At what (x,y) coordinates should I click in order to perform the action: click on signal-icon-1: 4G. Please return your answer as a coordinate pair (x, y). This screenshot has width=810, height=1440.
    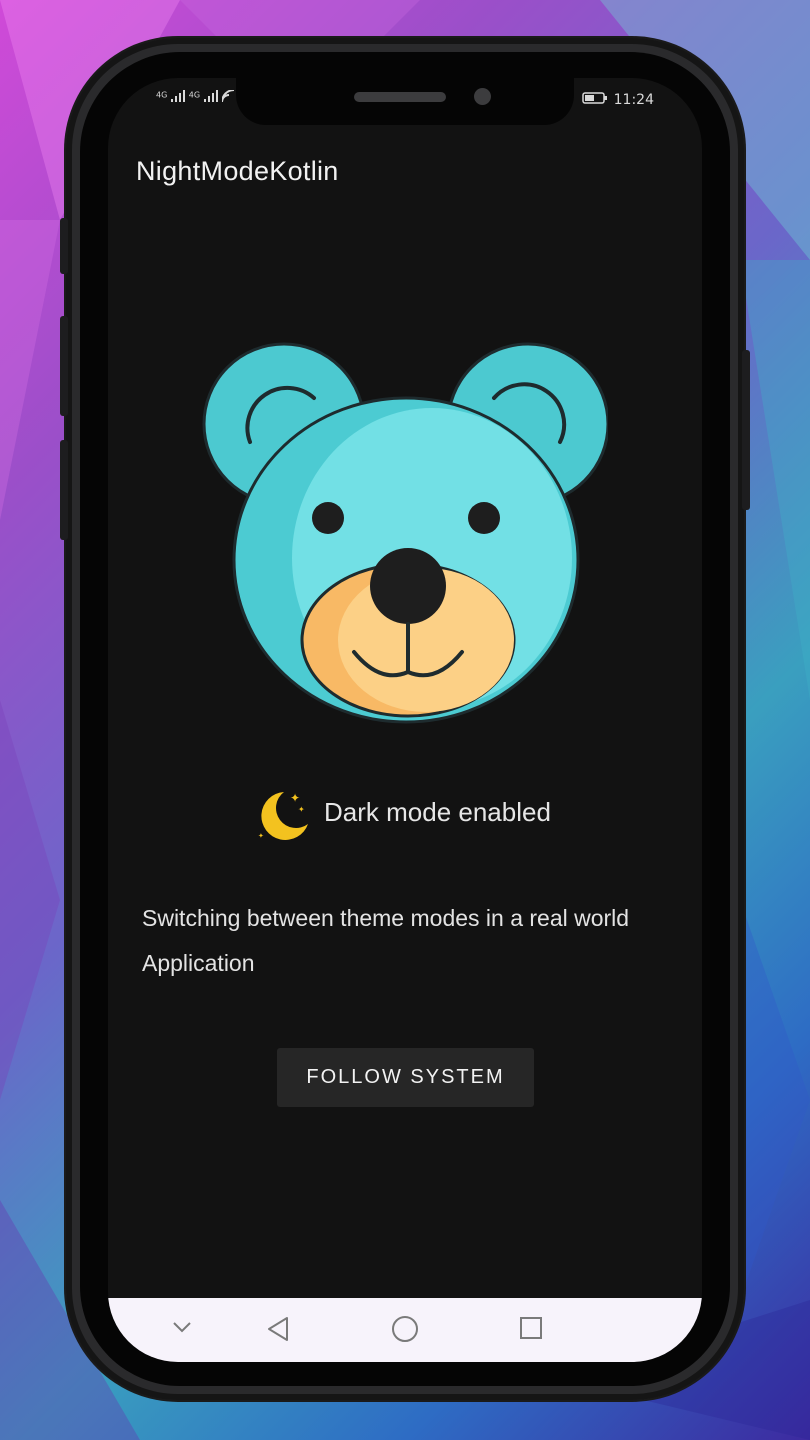
    Looking at the image, I should click on (170, 97).